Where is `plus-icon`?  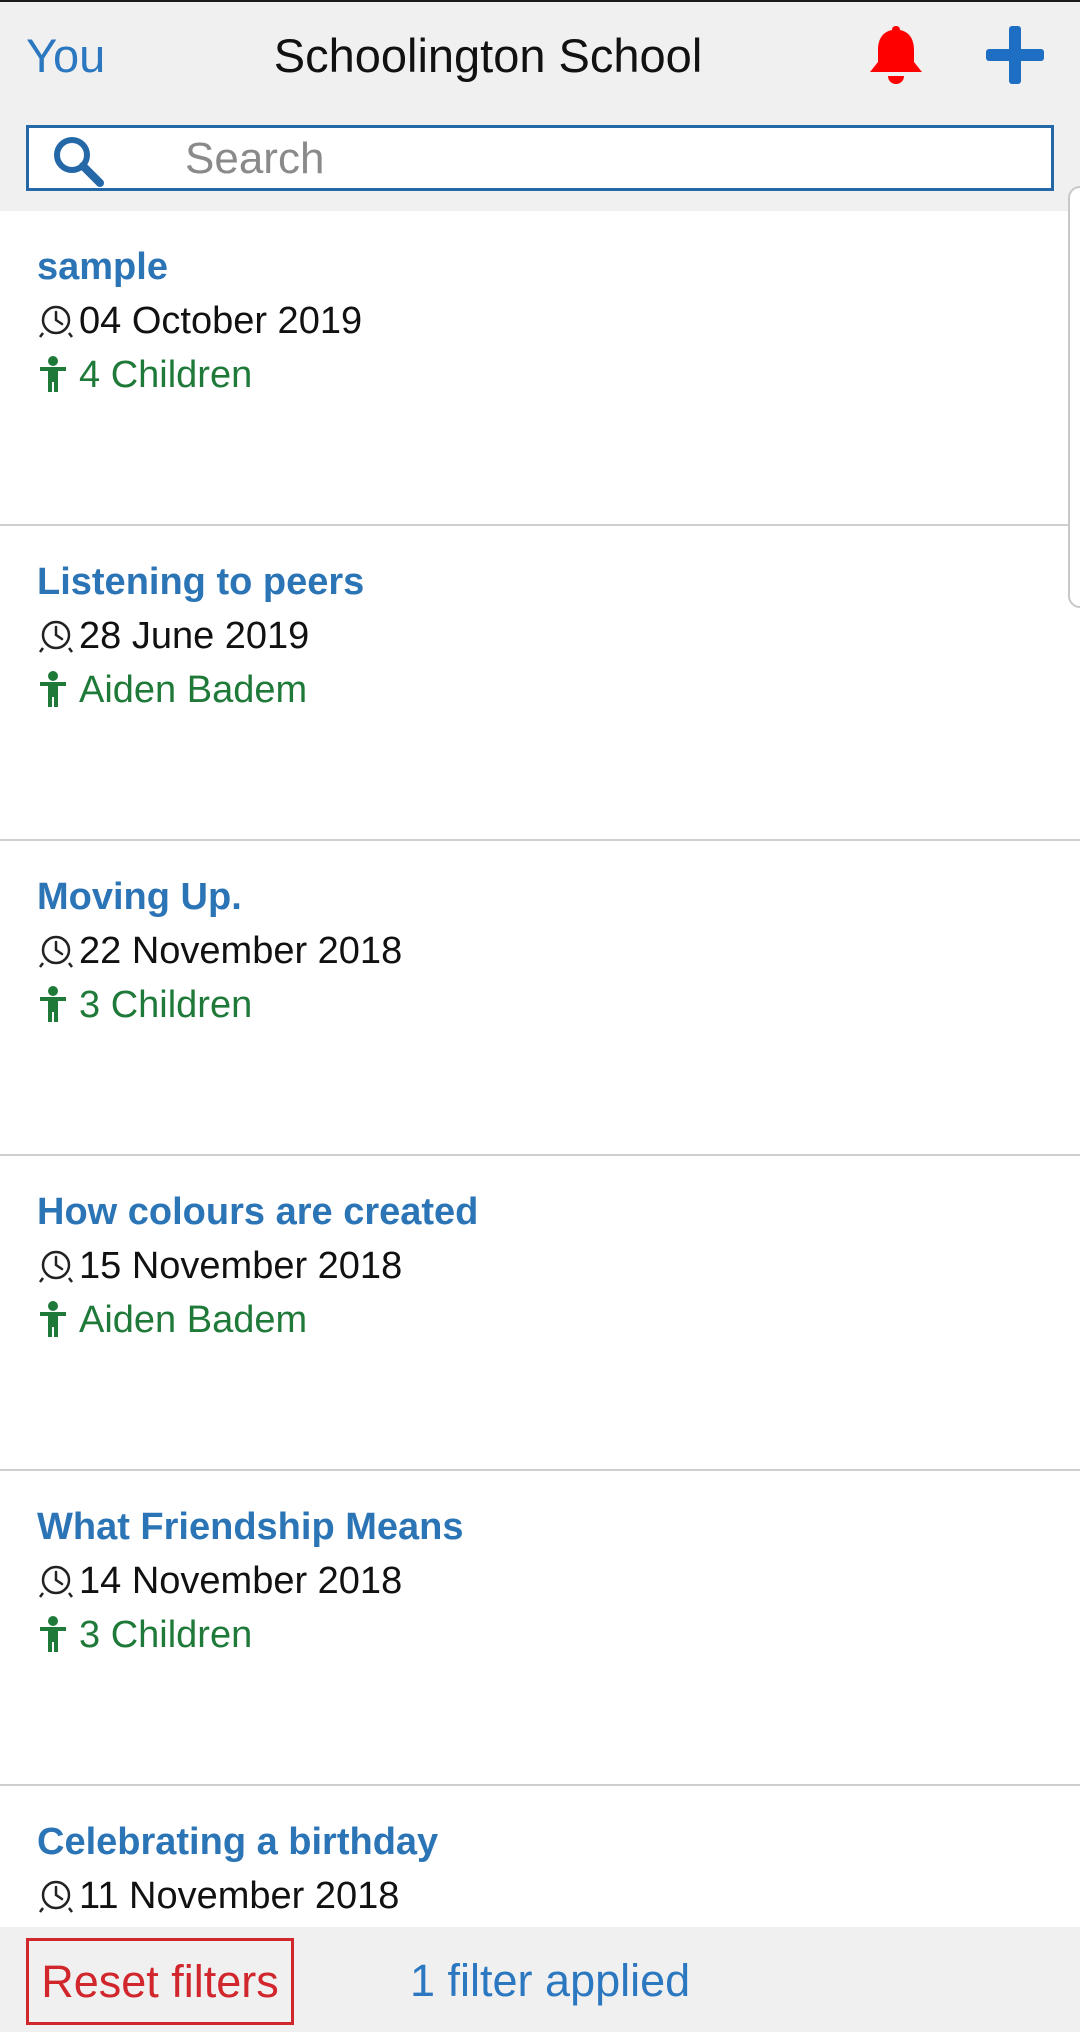
plus-icon is located at coordinates (1015, 55).